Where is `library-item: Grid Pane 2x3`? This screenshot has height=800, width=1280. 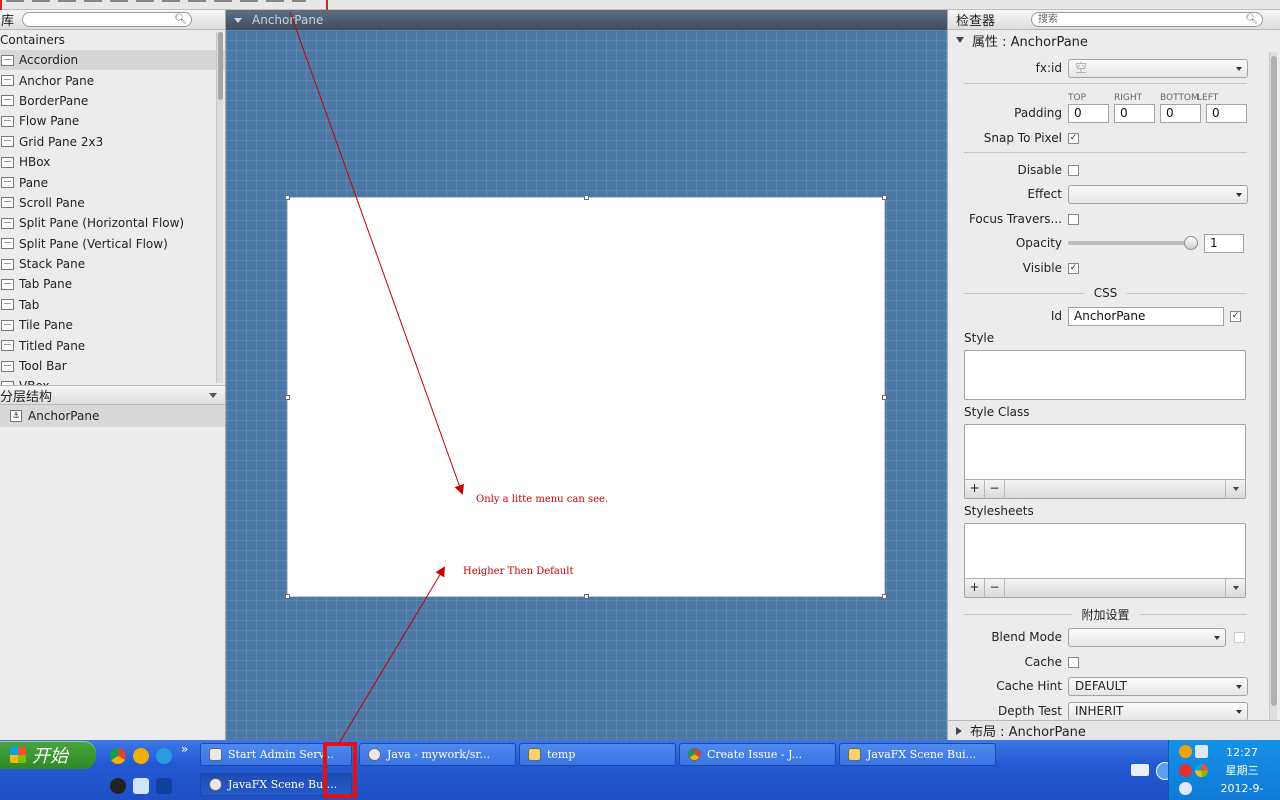 library-item: Grid Pane 2x3 is located at coordinates (112, 142).